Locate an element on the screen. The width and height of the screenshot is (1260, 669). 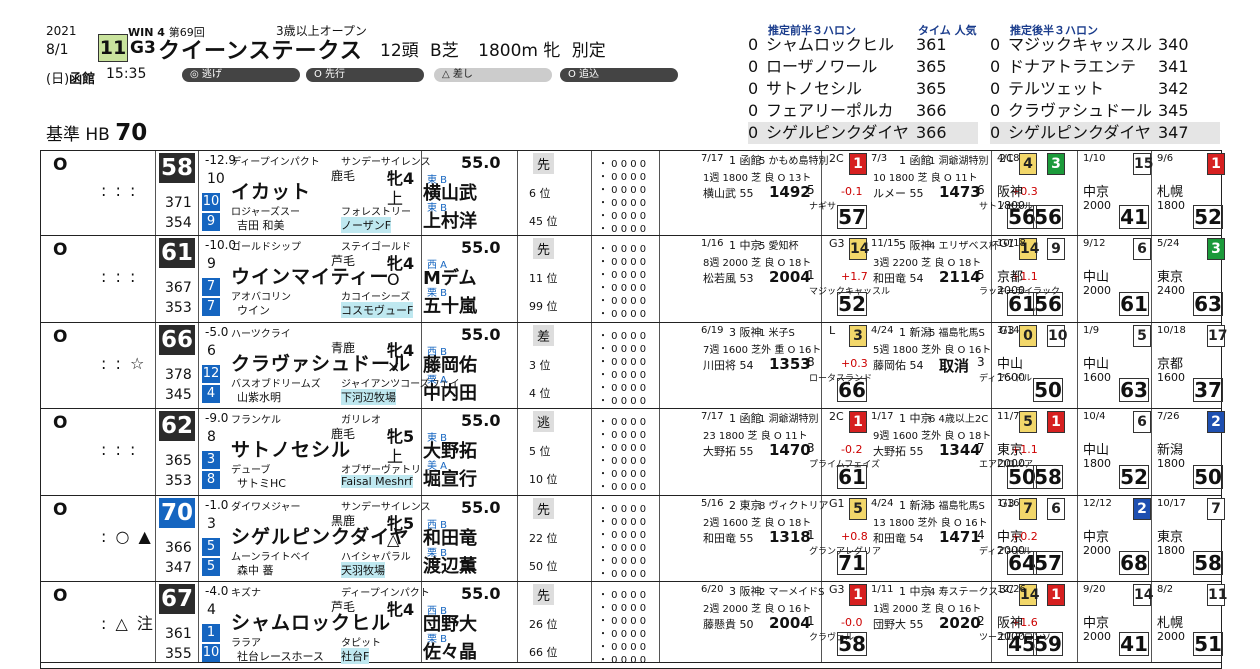
past-venue: 1 中京 is located at coordinates (915, 591).